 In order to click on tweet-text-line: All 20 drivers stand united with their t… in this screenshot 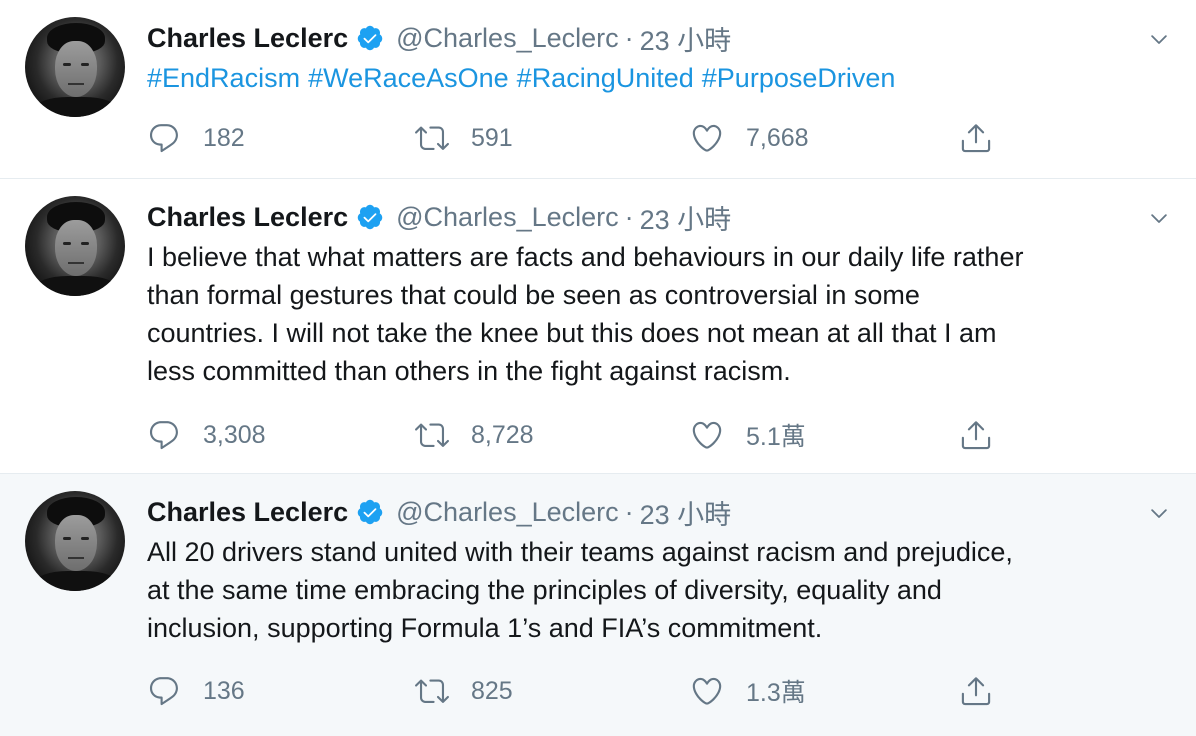, I will do `click(580, 552)`.